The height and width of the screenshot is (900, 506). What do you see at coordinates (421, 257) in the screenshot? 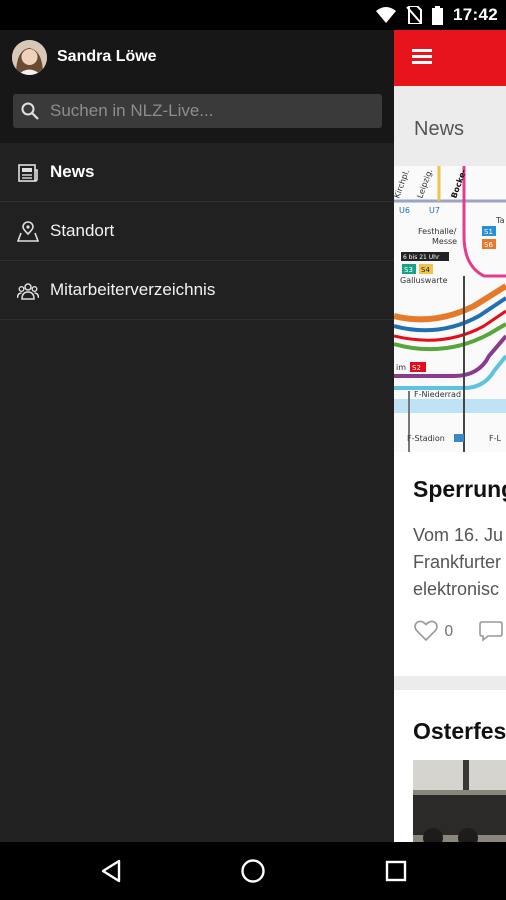
I see `svg-text: 6 bis 21 Uhr` at bounding box center [421, 257].